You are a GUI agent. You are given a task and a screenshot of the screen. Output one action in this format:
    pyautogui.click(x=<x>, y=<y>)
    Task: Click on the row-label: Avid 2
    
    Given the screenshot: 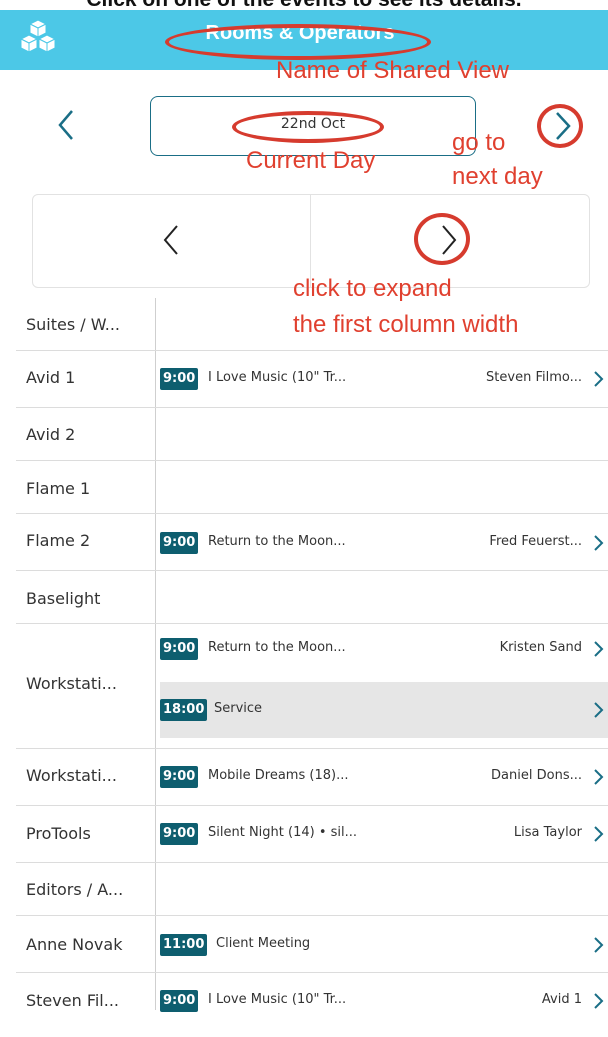 What is the action you would take?
    pyautogui.click(x=50, y=434)
    